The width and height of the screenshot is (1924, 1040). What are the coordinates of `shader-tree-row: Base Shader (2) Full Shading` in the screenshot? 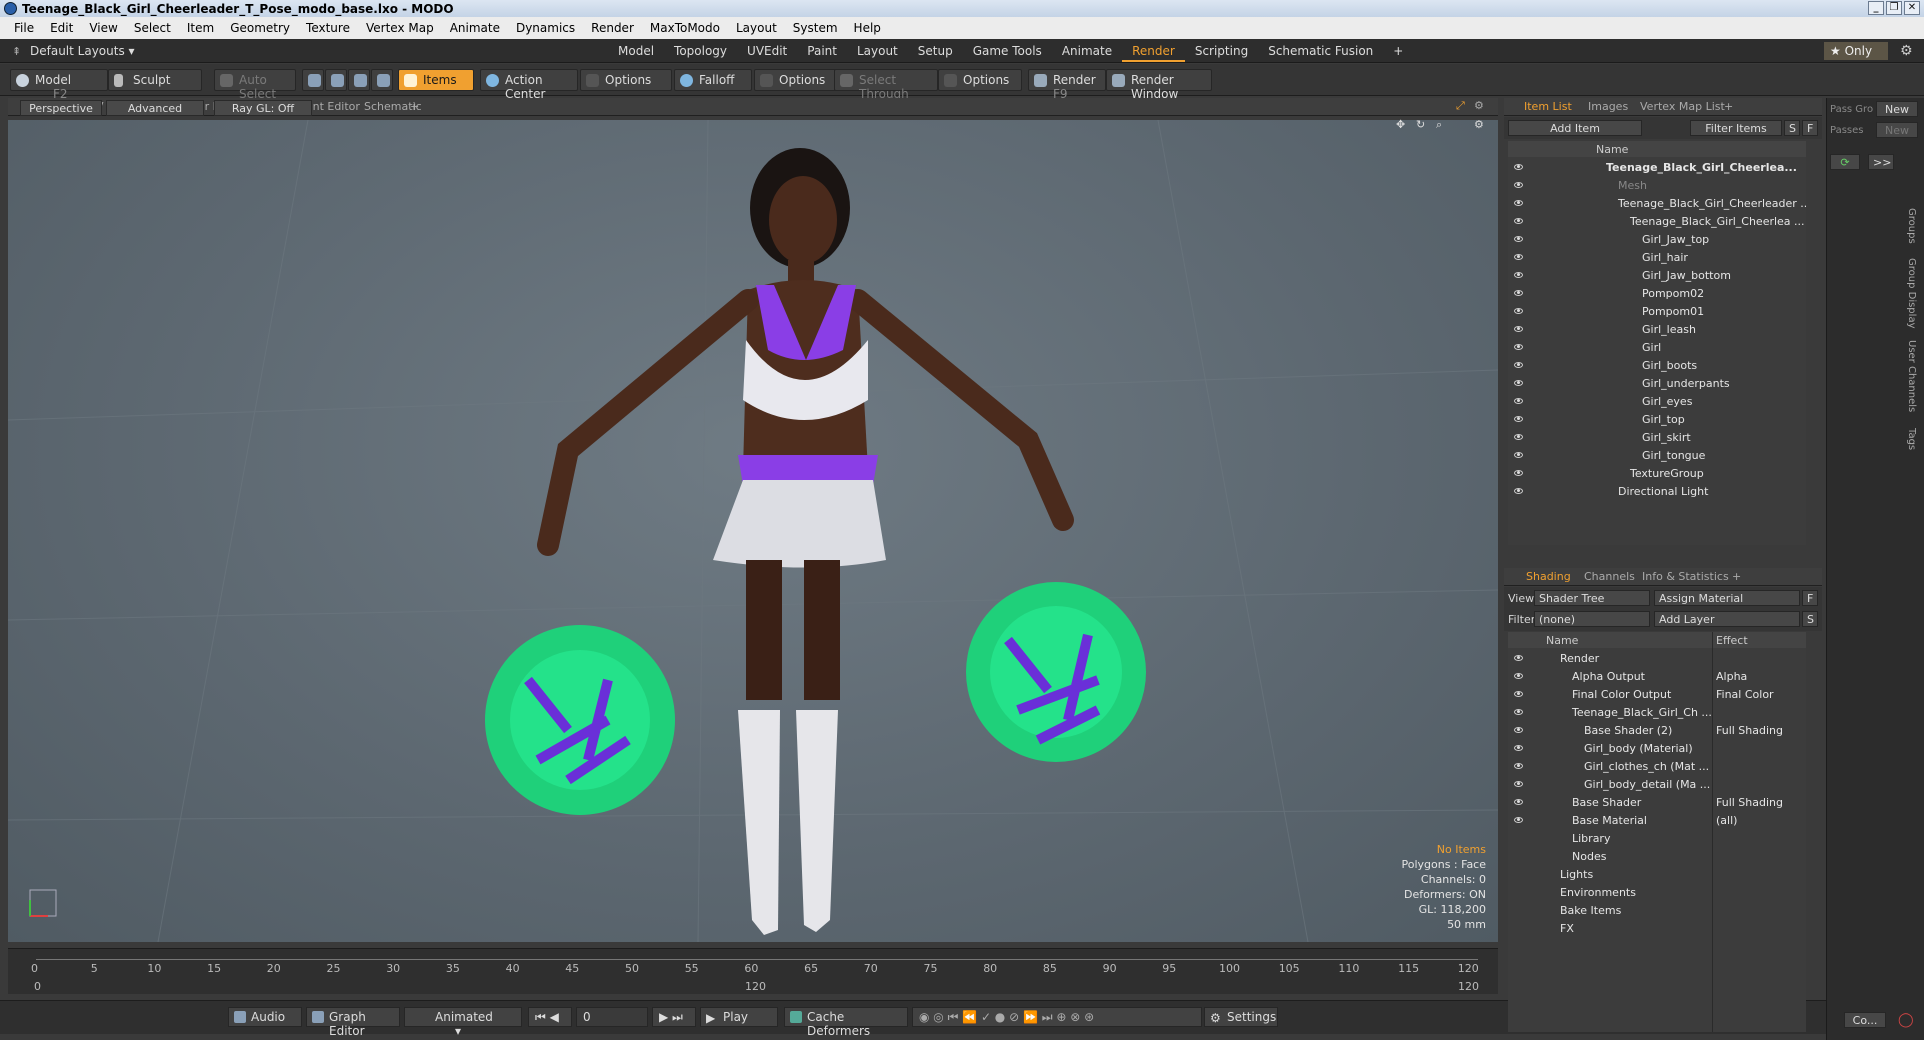 It's located at (1657, 731).